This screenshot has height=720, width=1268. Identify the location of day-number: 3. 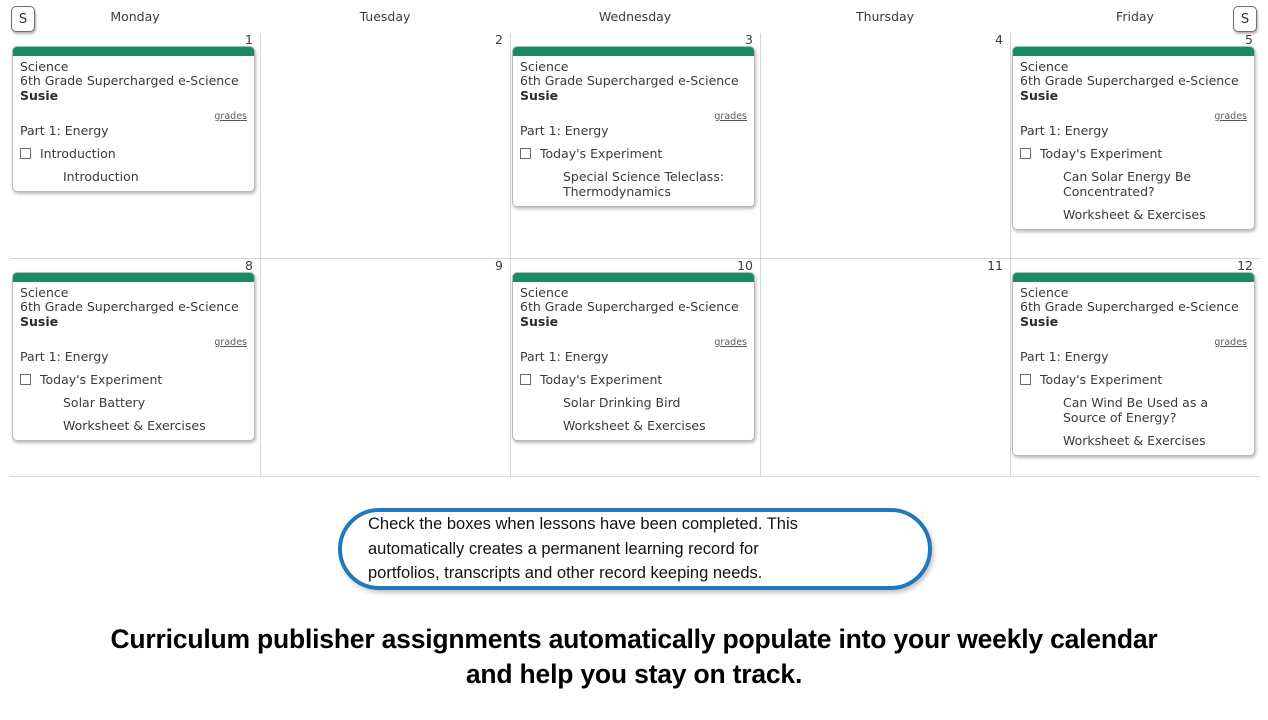
(749, 39).